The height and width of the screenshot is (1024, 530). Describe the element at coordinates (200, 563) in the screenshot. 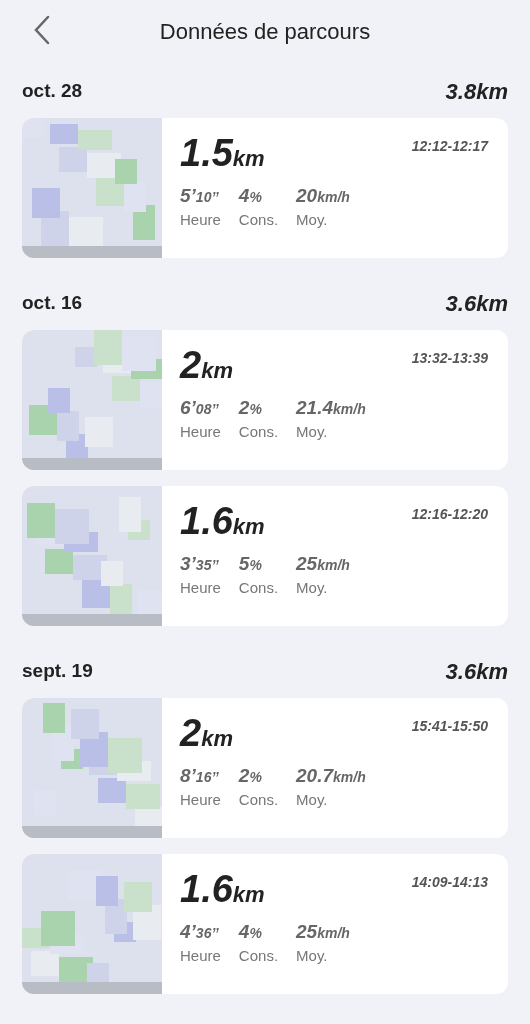

I see `stat-value: 3’35’’` at that location.